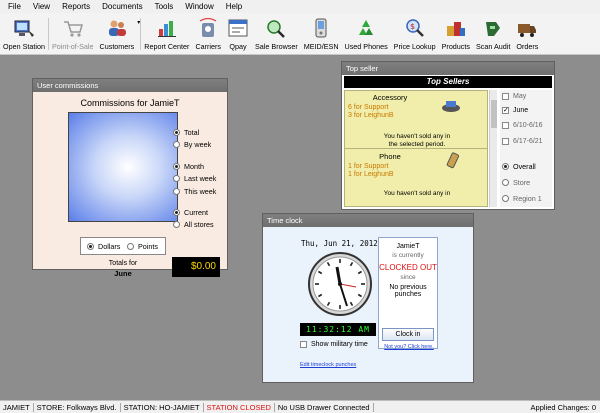  What do you see at coordinates (167, 28) in the screenshot?
I see `report-center-icon` at bounding box center [167, 28].